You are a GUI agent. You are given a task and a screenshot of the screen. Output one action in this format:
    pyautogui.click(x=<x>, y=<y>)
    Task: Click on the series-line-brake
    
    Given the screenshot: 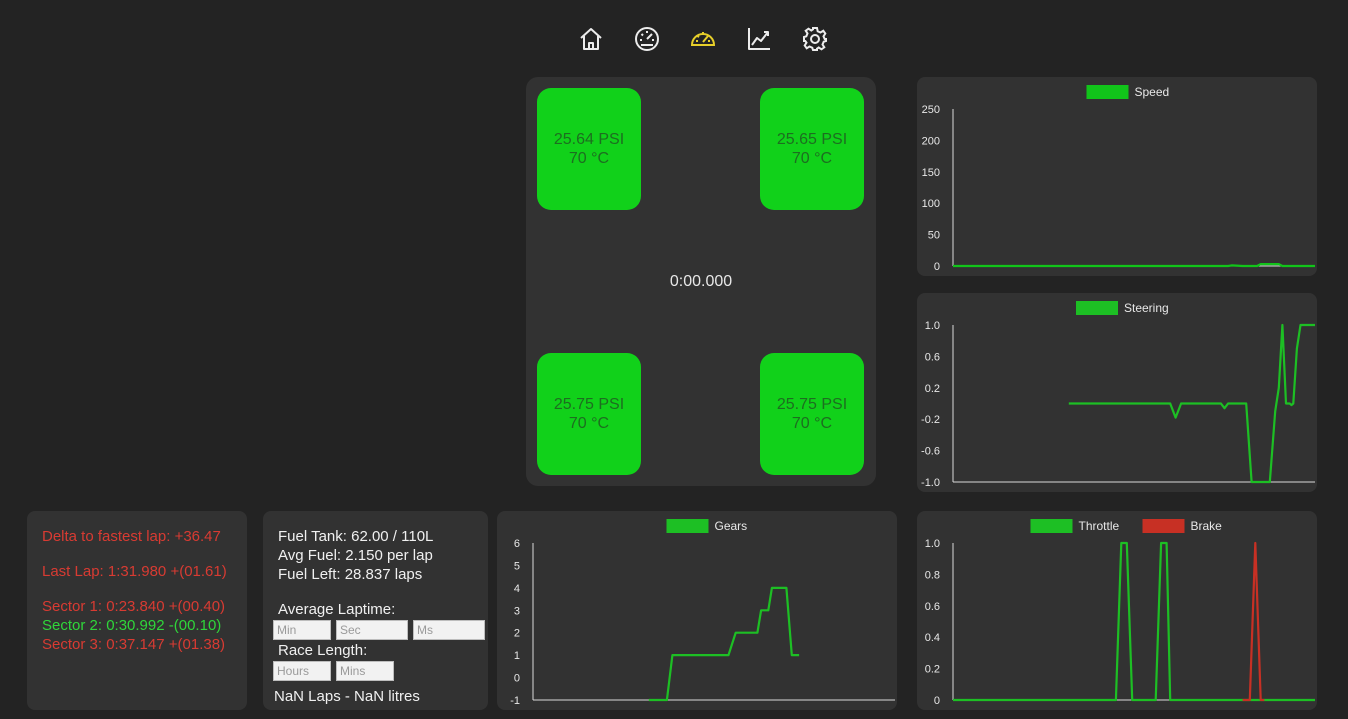 What is the action you would take?
    pyautogui.click(x=1253, y=621)
    